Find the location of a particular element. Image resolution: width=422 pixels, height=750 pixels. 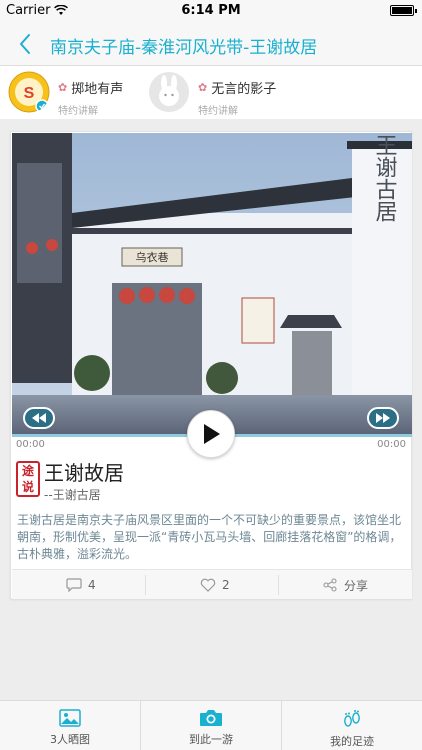

svg-text: S is located at coordinates (29, 93).